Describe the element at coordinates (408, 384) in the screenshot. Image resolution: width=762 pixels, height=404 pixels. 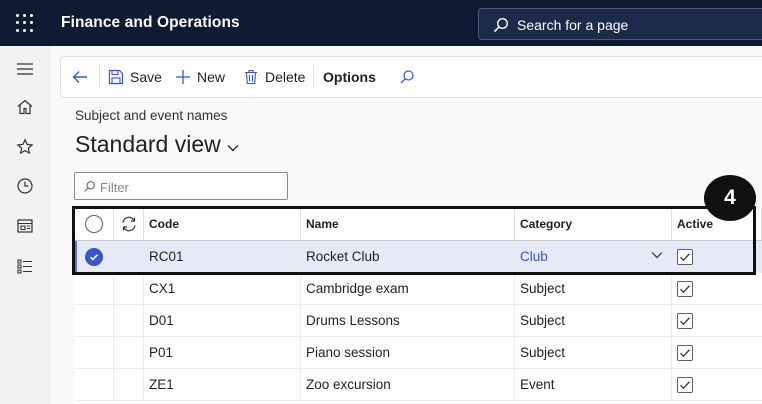
I see `name-cell: Zoo excursion` at that location.